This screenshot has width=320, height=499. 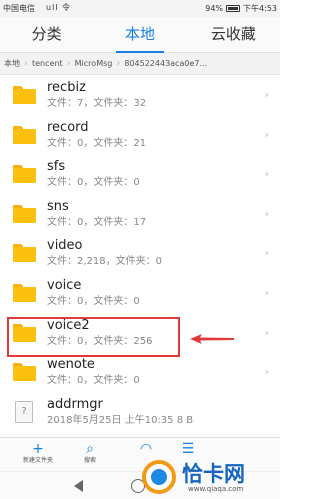 What do you see at coordinates (212, 339) in the screenshot?
I see `arrow-left-icon` at bounding box center [212, 339].